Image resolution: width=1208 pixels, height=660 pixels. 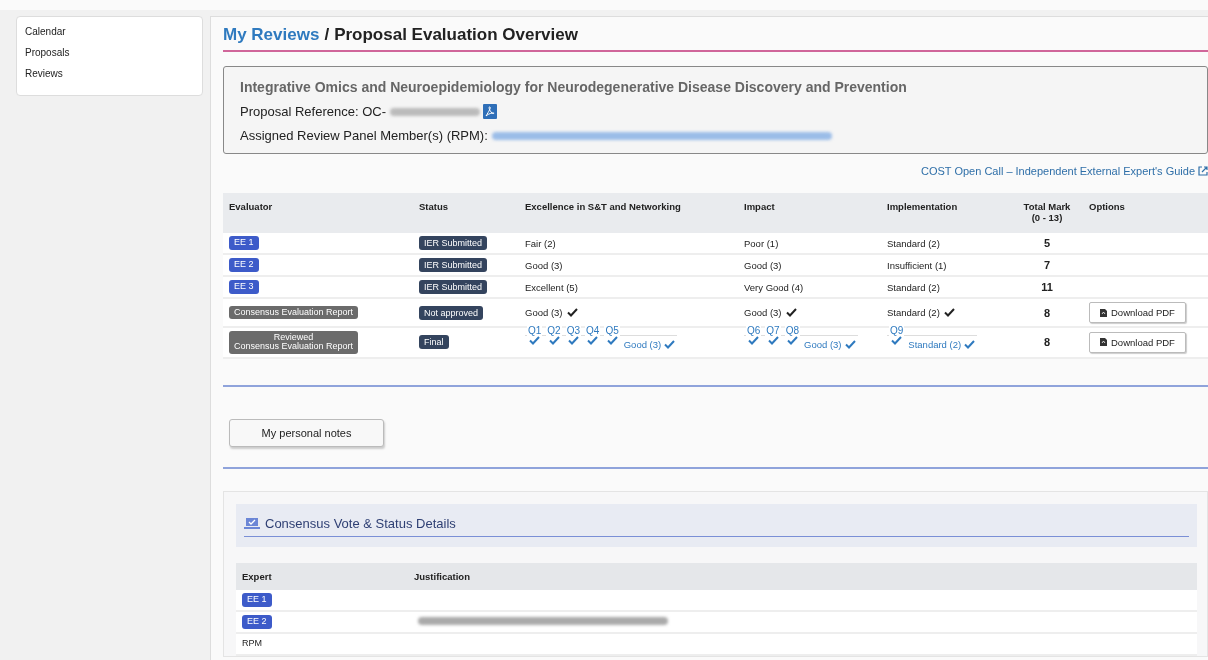 What do you see at coordinates (802, 576) in the screenshot?
I see `column-header: Justification` at bounding box center [802, 576].